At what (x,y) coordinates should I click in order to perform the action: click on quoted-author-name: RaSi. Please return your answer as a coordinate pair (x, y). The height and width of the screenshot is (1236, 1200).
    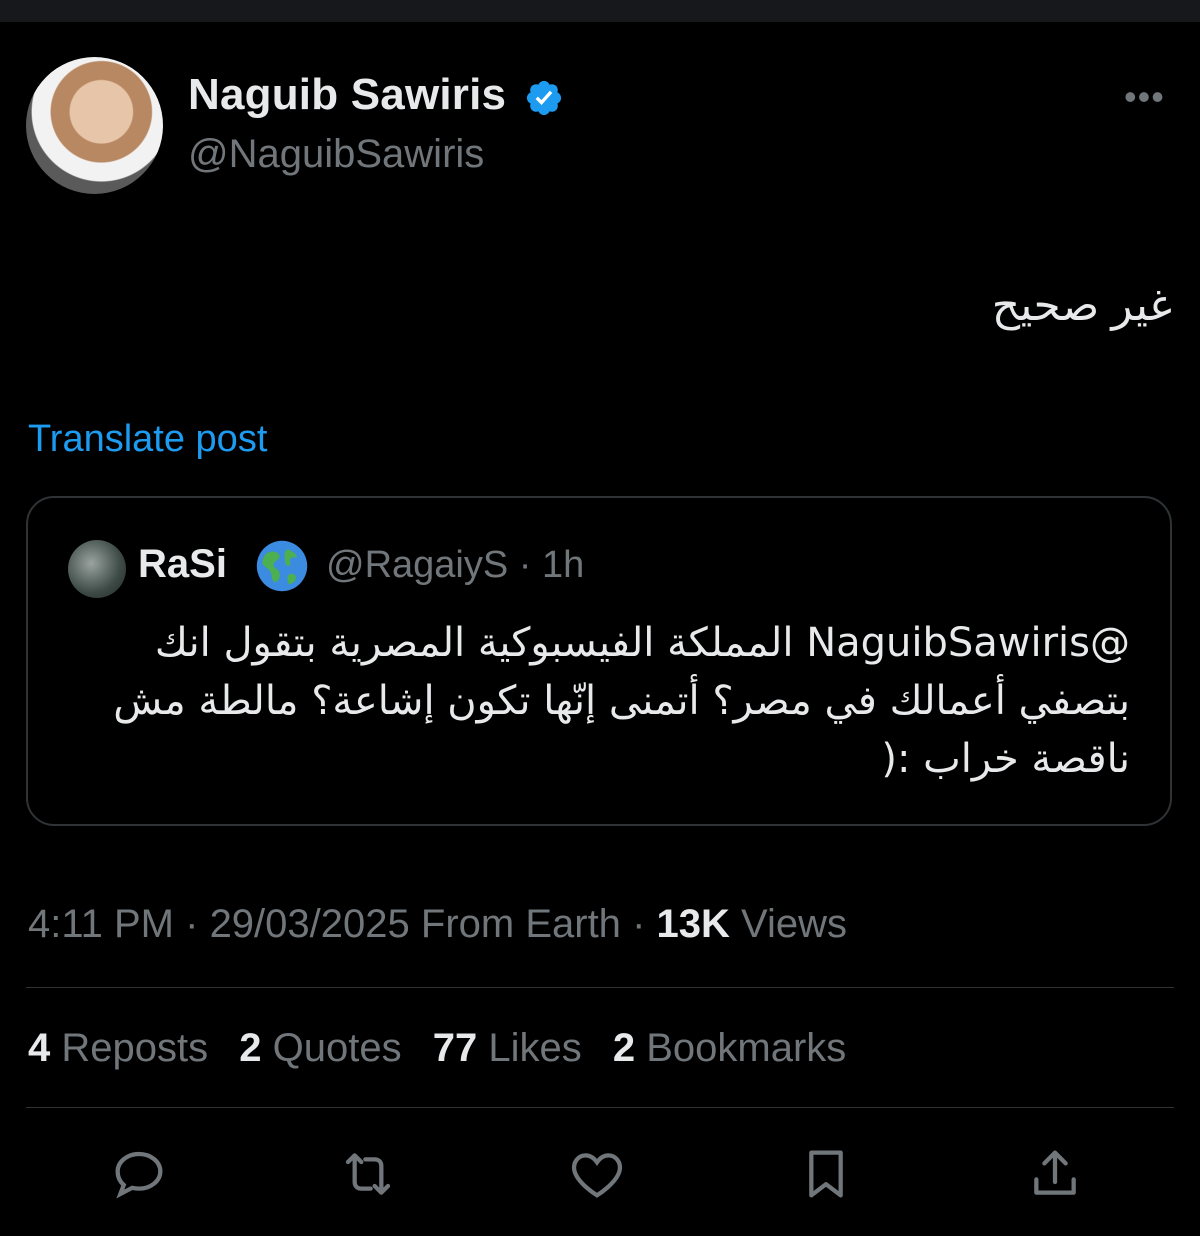
    Looking at the image, I should click on (182, 564).